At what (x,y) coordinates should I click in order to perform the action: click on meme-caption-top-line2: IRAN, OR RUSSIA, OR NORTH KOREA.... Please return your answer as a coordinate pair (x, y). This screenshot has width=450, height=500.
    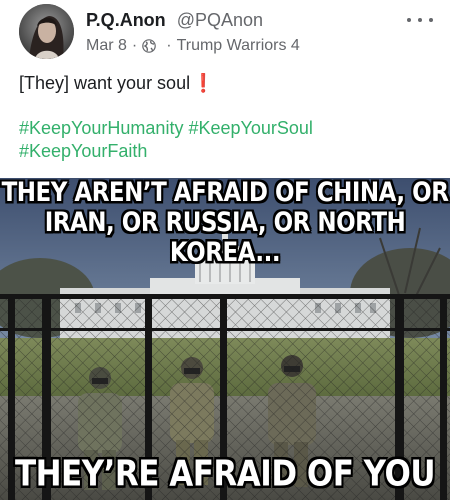
    Looking at the image, I should click on (225, 238).